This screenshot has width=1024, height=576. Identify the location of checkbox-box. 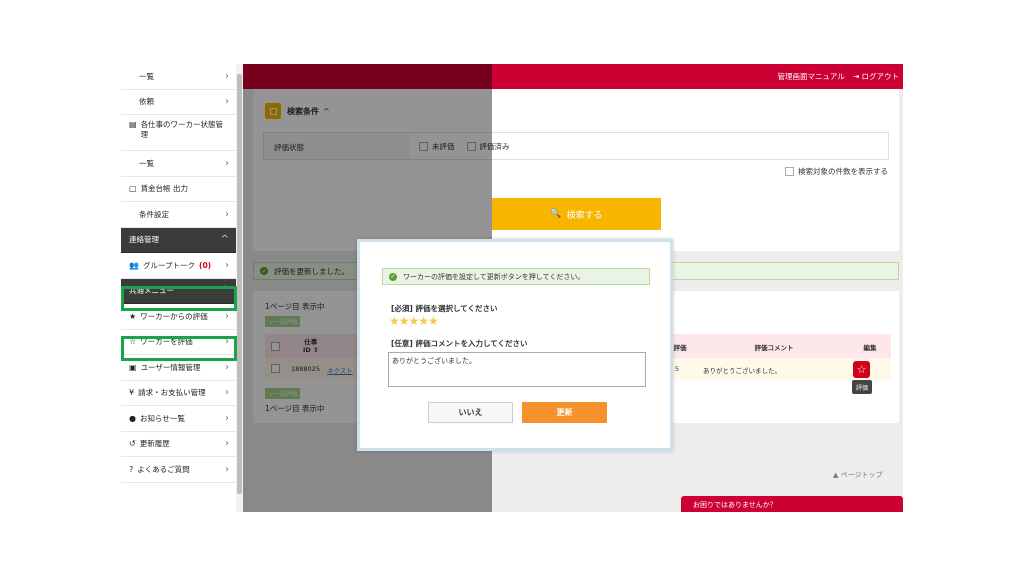
(789, 171).